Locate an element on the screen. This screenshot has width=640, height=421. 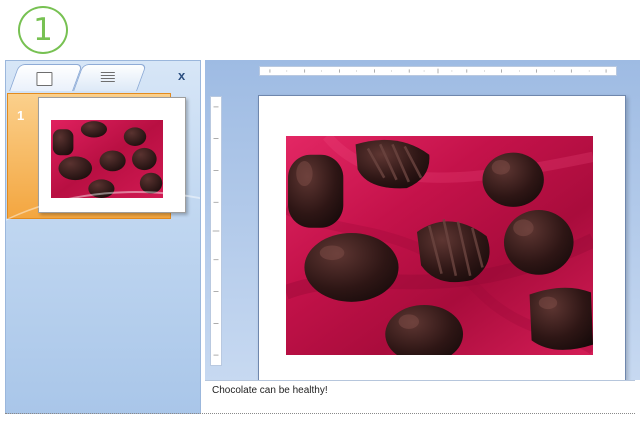
tab-outline is located at coordinates (110, 77).